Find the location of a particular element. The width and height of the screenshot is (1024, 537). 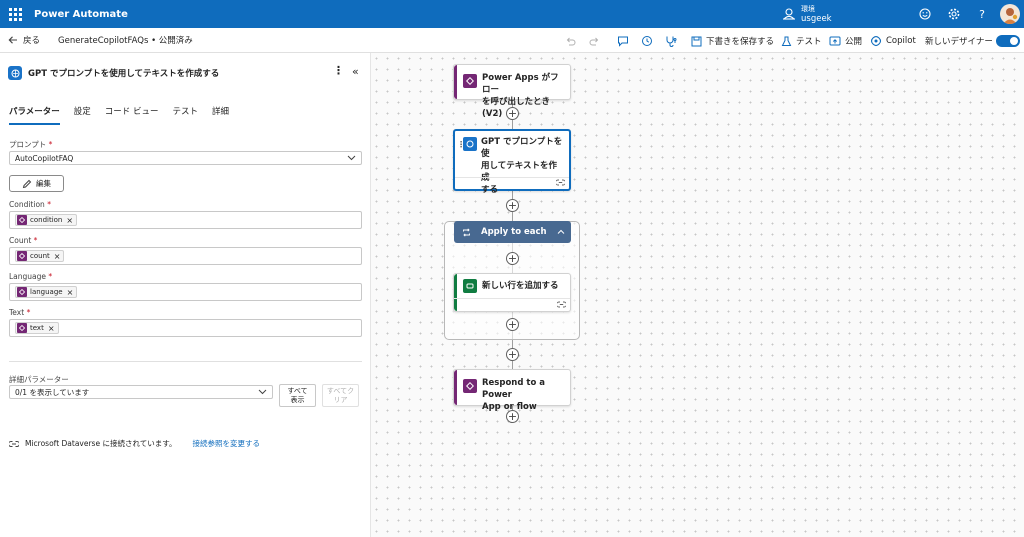

gpt-action-title: GPT でプロンプトを使 用してテキストを作成 する is located at coordinates (522, 166).